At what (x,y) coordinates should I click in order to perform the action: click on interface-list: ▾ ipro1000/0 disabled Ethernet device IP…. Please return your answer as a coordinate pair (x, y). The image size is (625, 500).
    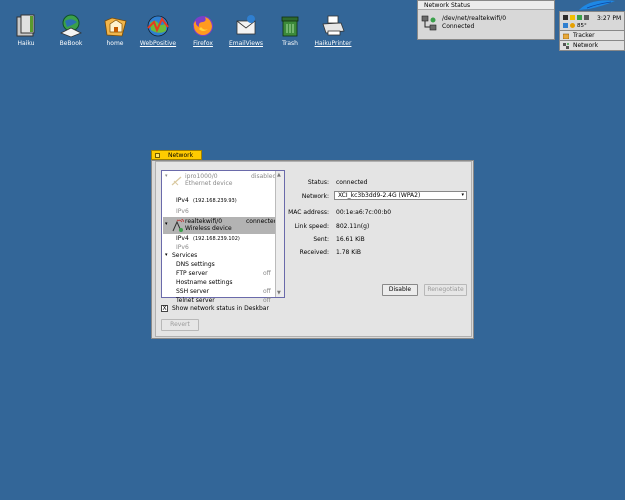
    Looking at the image, I should click on (223, 237).